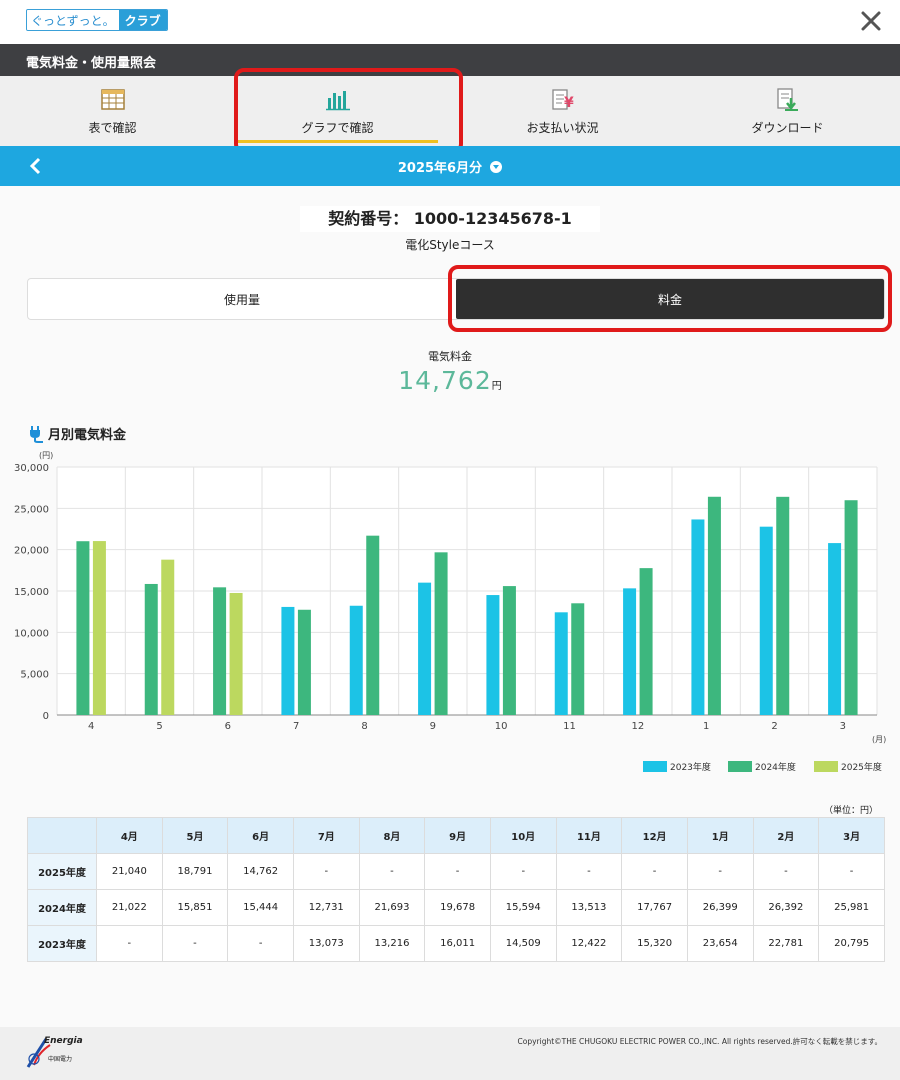 The height and width of the screenshot is (1080, 900). What do you see at coordinates (91, 726) in the screenshot?
I see `x-tick-label: 4` at bounding box center [91, 726].